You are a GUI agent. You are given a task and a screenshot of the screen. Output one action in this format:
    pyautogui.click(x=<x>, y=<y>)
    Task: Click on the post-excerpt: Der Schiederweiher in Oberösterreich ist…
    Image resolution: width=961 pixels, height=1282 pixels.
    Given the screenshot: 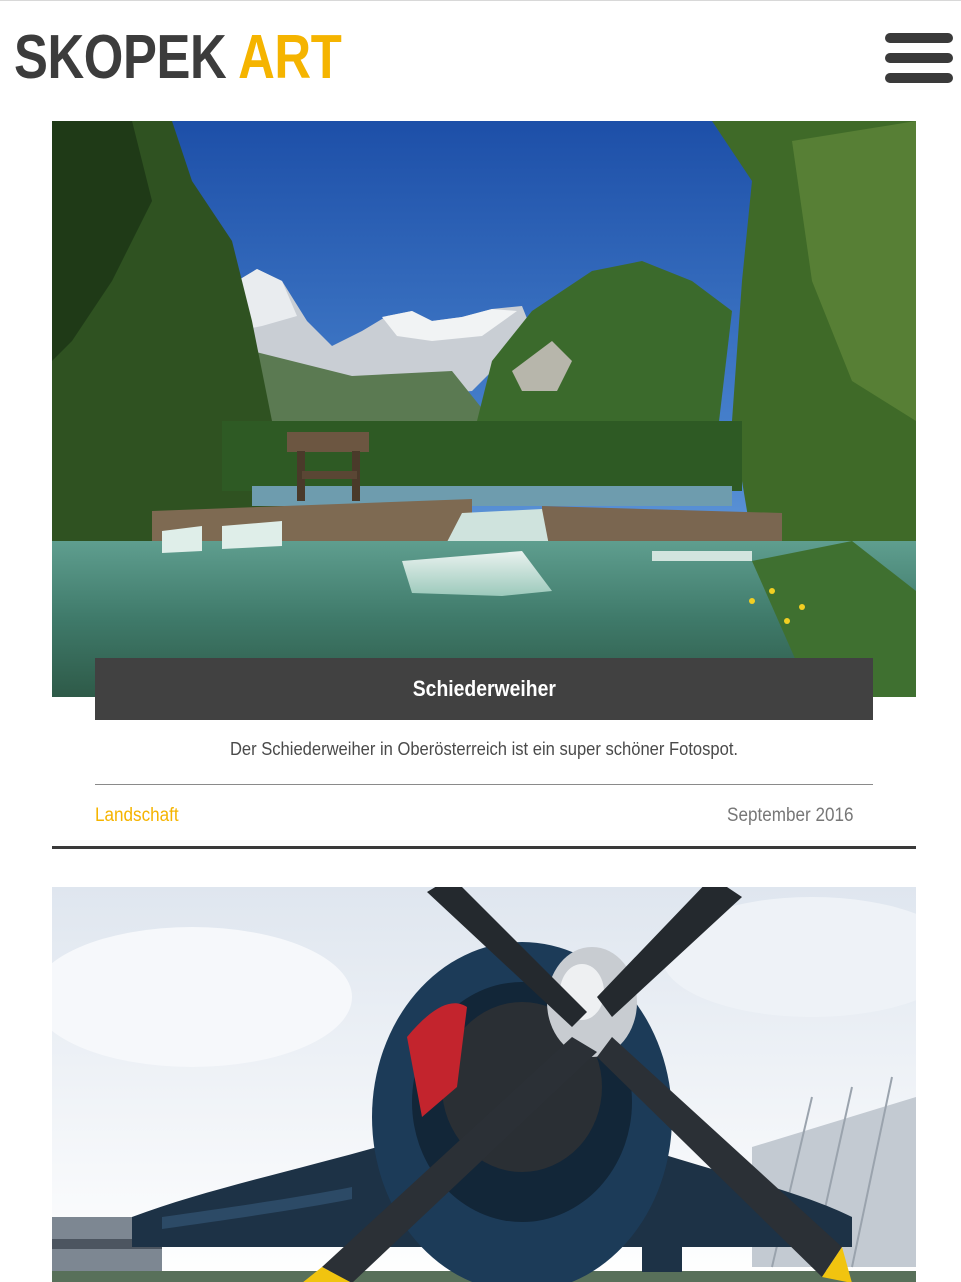 What is the action you would take?
    pyautogui.click(x=484, y=749)
    